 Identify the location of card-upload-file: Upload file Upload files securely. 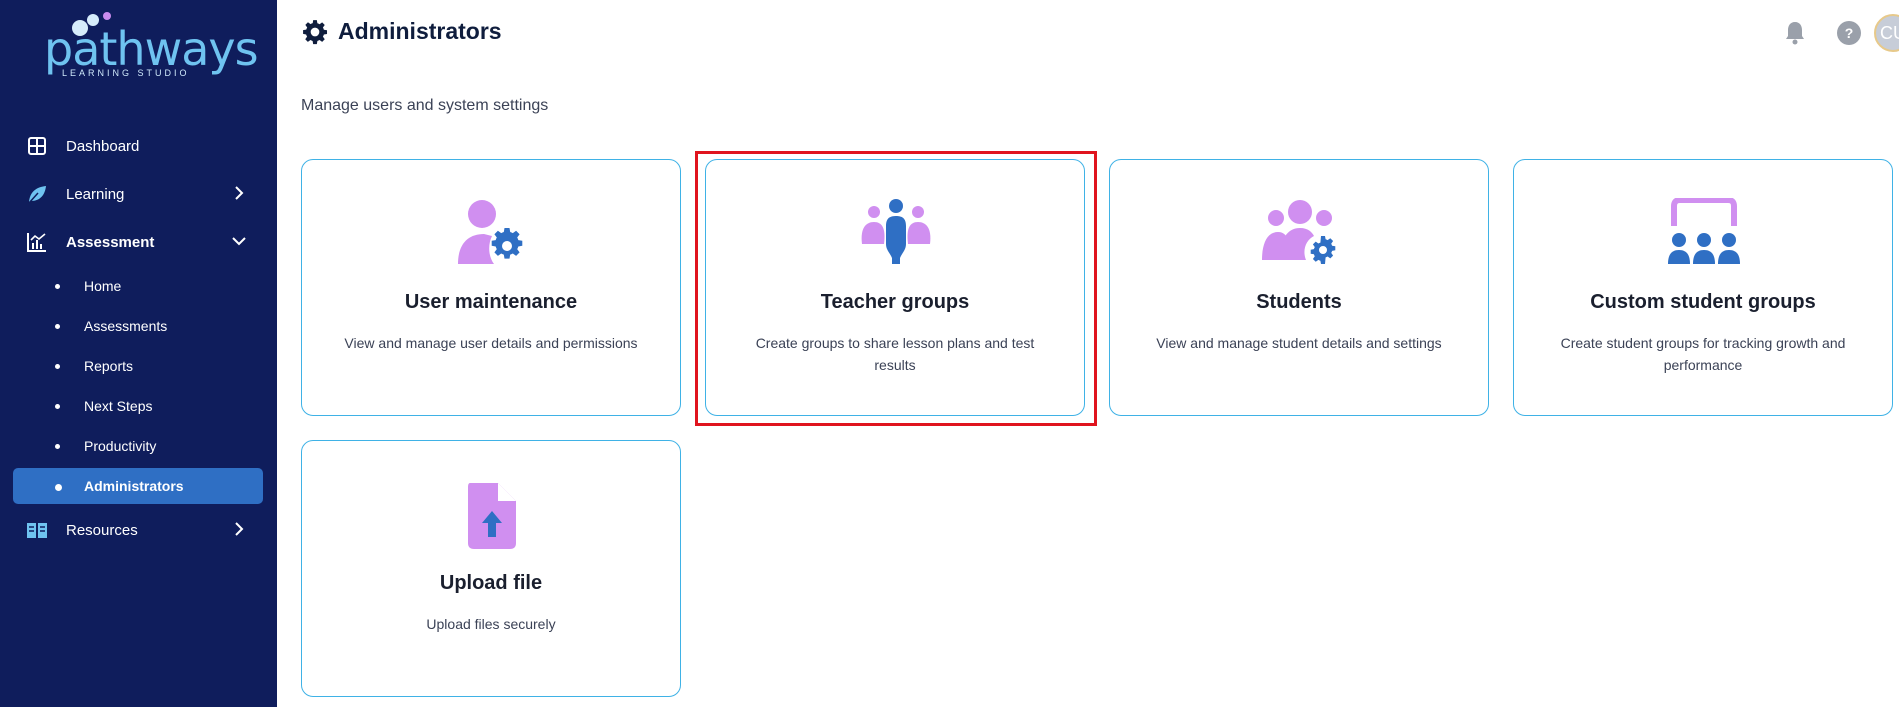
(491, 568).